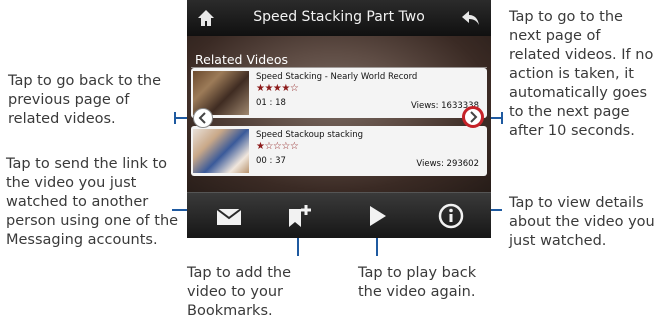  What do you see at coordinates (299, 216) in the screenshot?
I see `bookmark-add-icon` at bounding box center [299, 216].